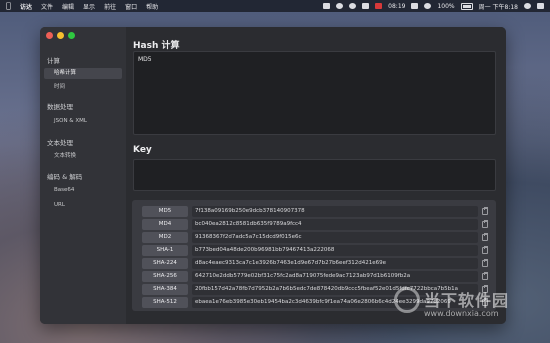  Describe the element at coordinates (433, 6) in the screenshot. I see `status-tray: 08:19 100% 周一 下午8:18` at that location.